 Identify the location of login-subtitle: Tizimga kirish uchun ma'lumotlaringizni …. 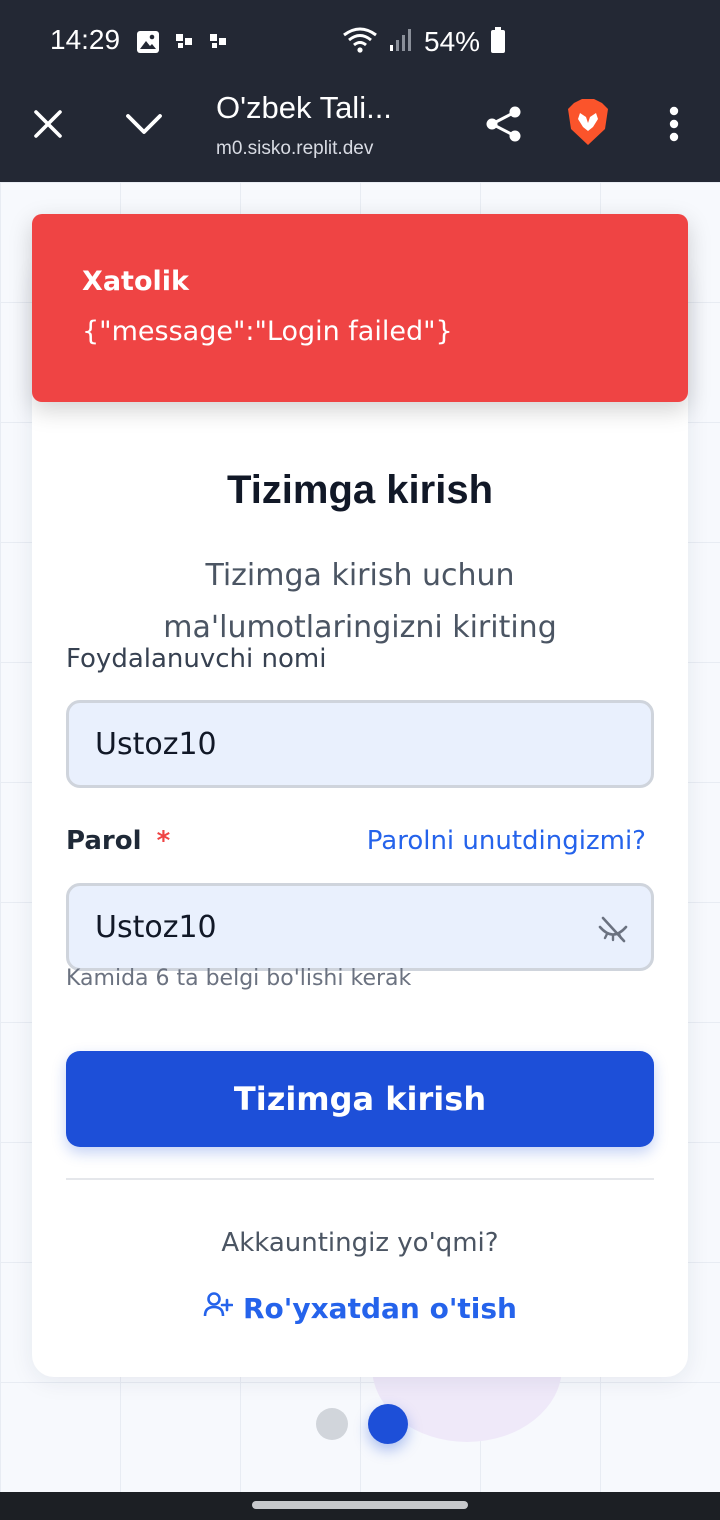
(360, 601).